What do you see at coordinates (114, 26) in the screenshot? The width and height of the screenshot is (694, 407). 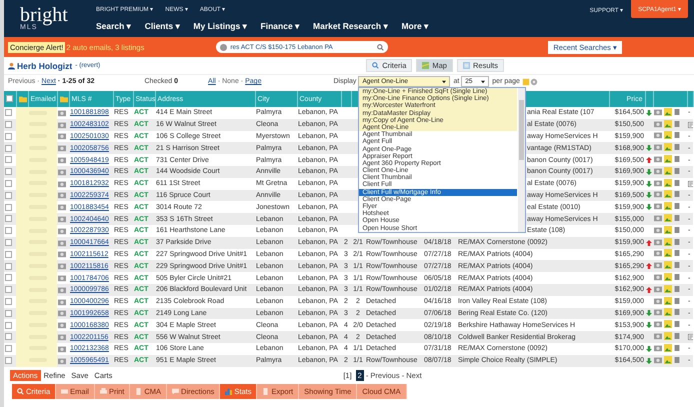 I see `nav-menu: Search ▾` at bounding box center [114, 26].